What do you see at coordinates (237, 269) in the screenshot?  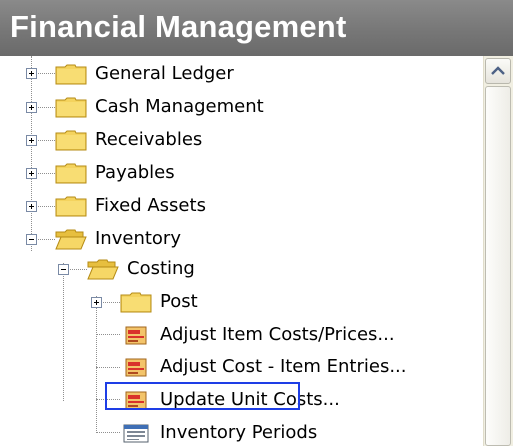 I see `tree-item-costing: Costing` at bounding box center [237, 269].